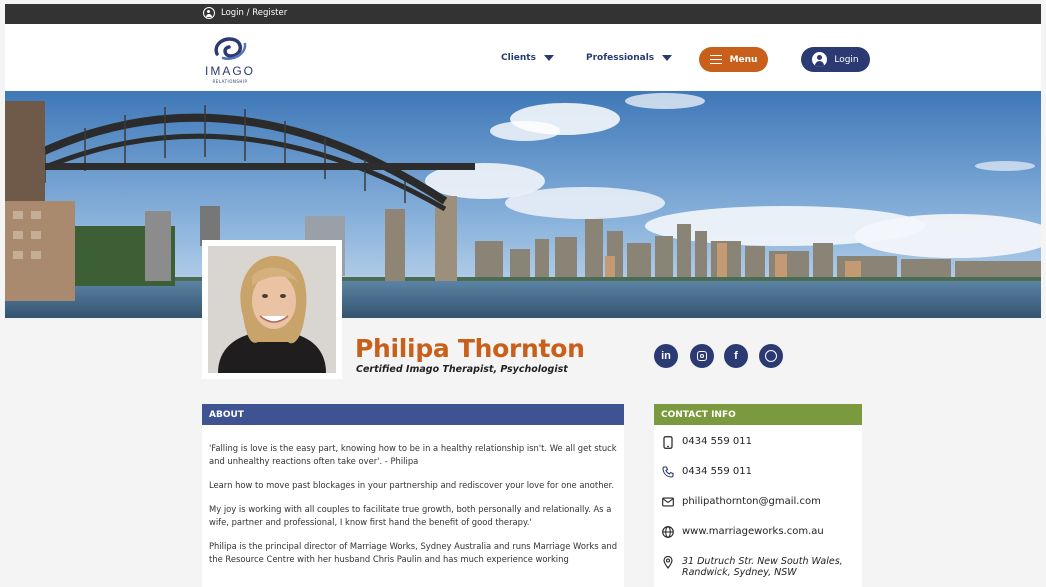 The image size is (1046, 587). Describe the element at coordinates (715, 59) in the screenshot. I see `hamburger-icon` at that location.